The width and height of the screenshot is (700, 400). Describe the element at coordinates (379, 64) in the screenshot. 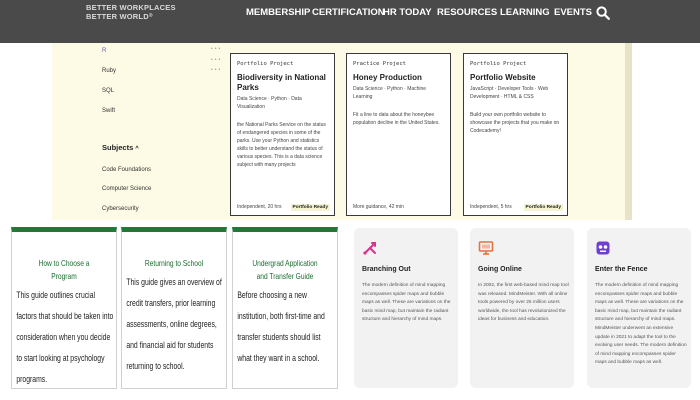

I see `project-kicker: Practice Project` at that location.